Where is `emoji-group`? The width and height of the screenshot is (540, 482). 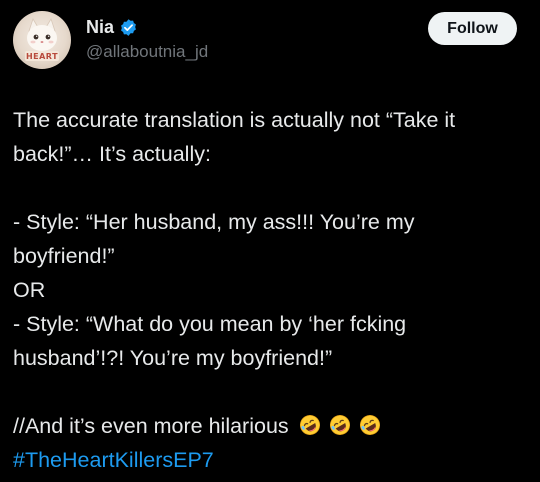
emoji-group is located at coordinates (344, 425).